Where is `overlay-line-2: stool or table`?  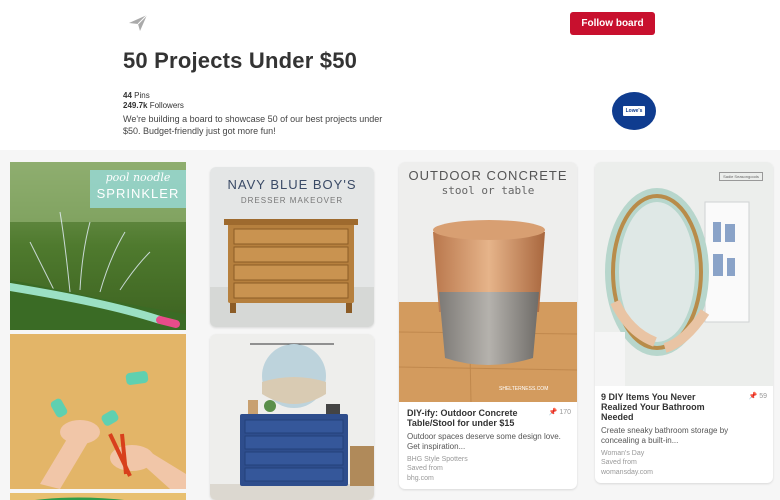 overlay-line-2: stool or table is located at coordinates (488, 190).